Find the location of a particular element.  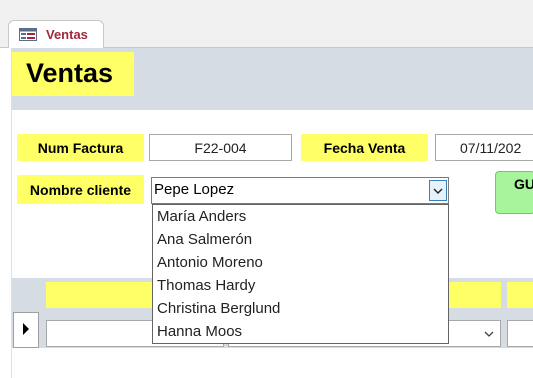

list-item: Christina Berglund is located at coordinates (218, 308).